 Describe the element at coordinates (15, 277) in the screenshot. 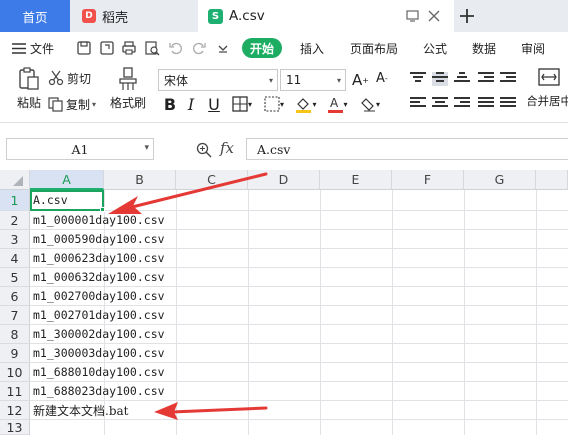

I see `row-header: 5` at that location.